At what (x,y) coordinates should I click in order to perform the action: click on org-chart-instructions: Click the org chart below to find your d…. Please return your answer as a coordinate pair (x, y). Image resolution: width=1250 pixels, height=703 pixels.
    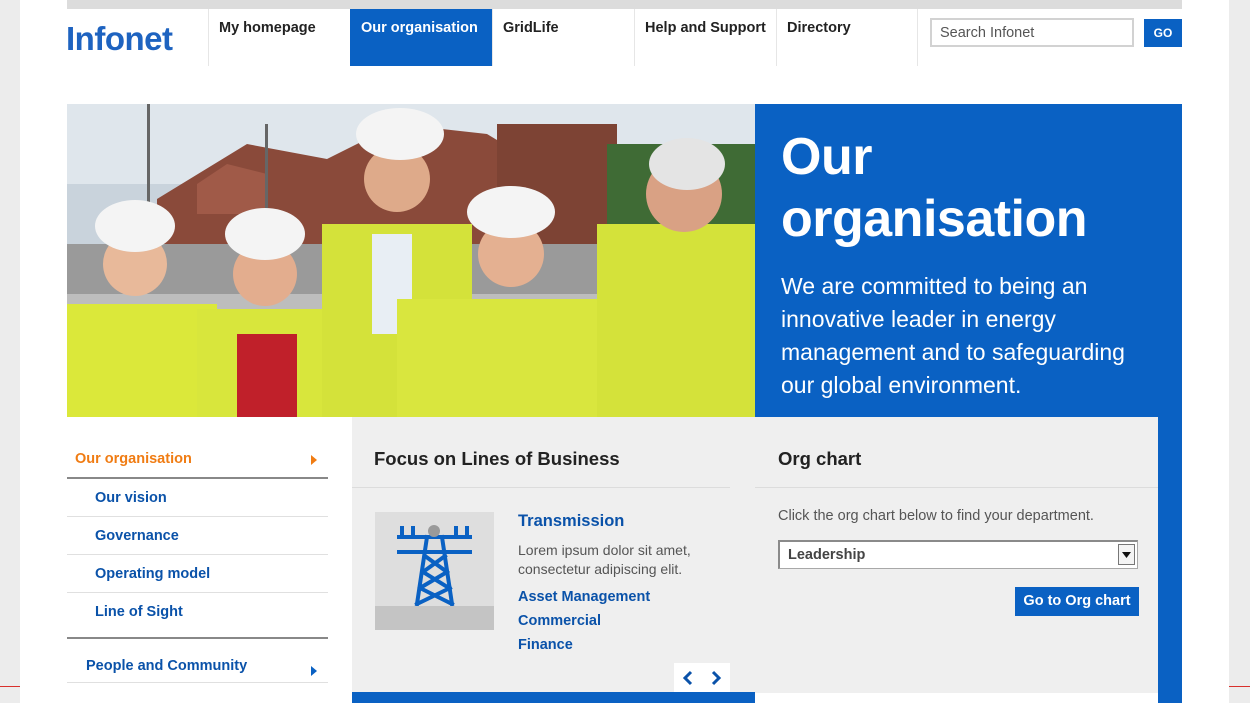
    Looking at the image, I should click on (936, 516).